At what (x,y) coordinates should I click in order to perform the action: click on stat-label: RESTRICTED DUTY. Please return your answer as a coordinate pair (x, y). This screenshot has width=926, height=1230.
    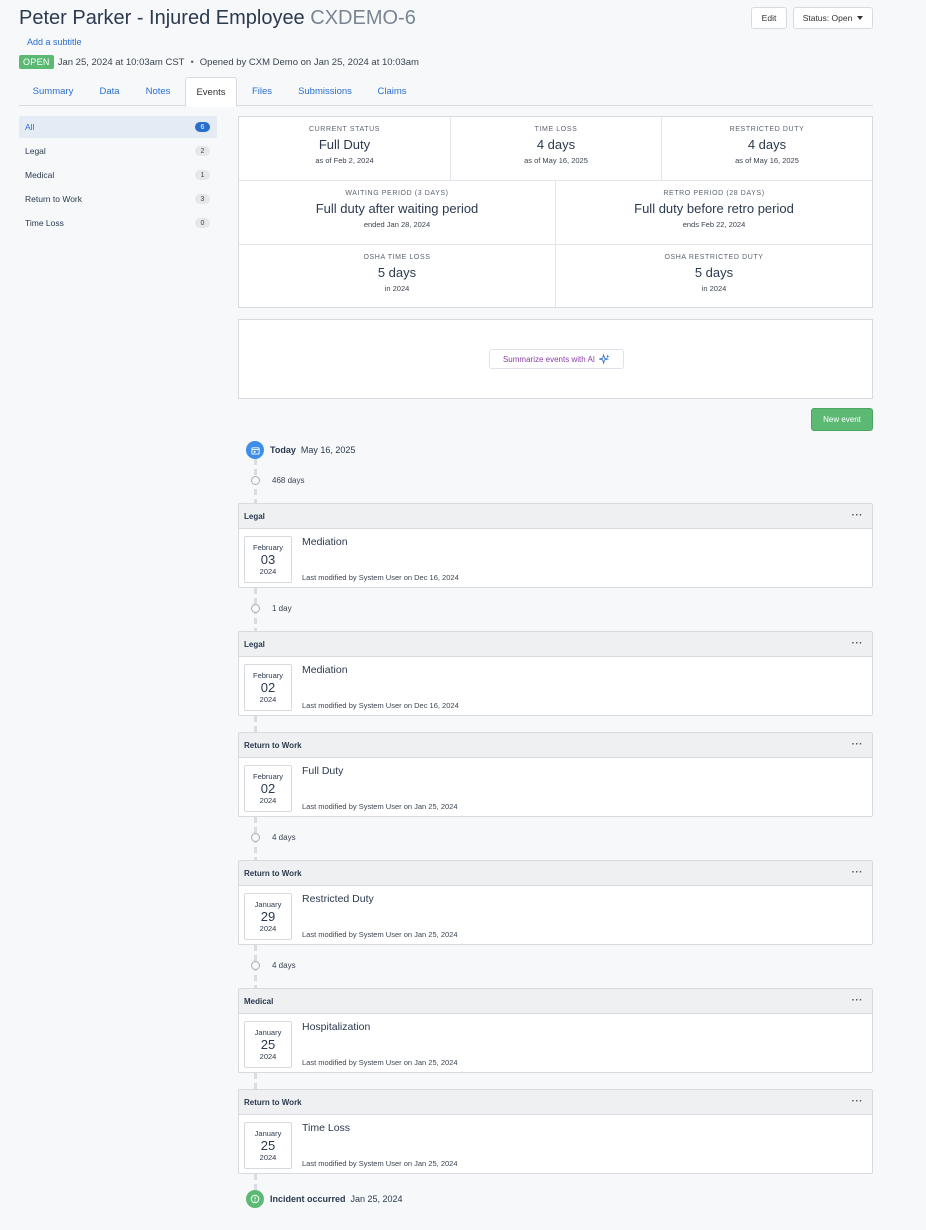
    Looking at the image, I should click on (767, 129).